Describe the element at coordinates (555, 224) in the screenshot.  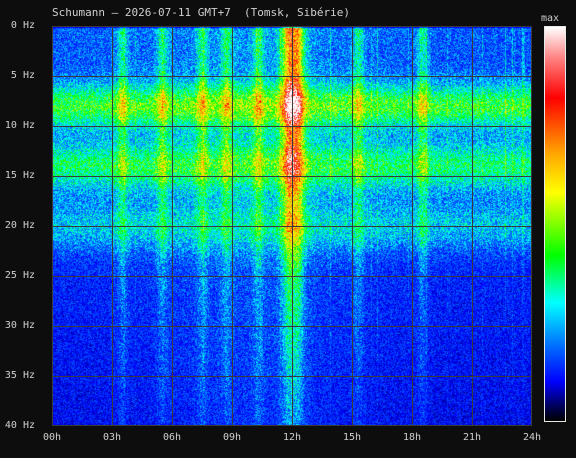
I see `colorbar` at that location.